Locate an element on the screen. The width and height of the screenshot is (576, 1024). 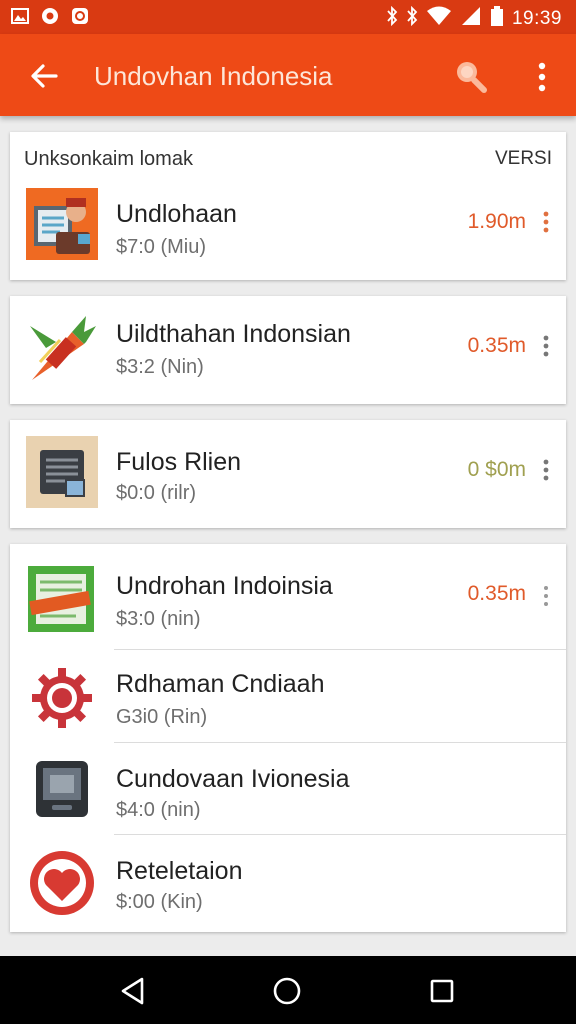
app-card: Uildthahan Indonsian $3:2 (Nin) 0.35m is located at coordinates (288, 350).